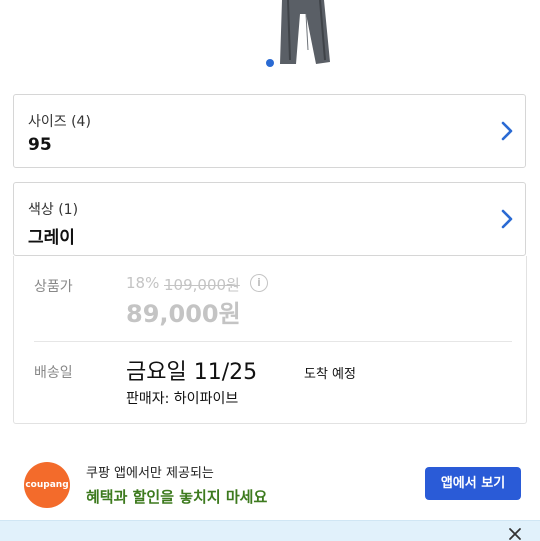  Describe the element at coordinates (330, 374) in the screenshot. I see `delivery-suffix: 도착 예정` at that location.